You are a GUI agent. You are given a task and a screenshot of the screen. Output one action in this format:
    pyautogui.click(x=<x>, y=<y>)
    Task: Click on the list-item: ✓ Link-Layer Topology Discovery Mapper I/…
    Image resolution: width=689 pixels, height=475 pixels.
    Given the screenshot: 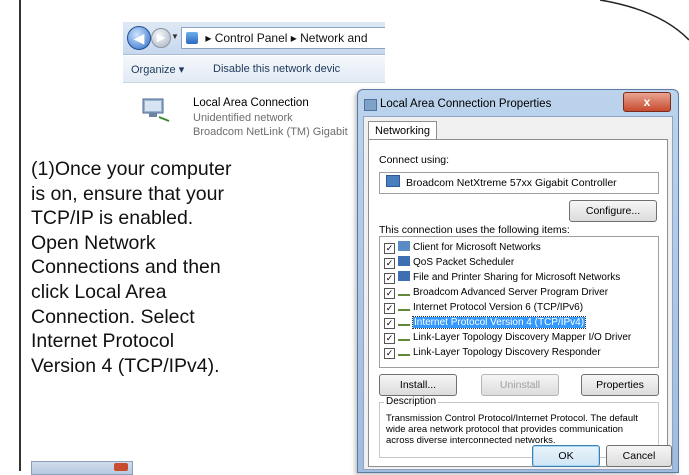 What is the action you would take?
    pyautogui.click(x=518, y=338)
    